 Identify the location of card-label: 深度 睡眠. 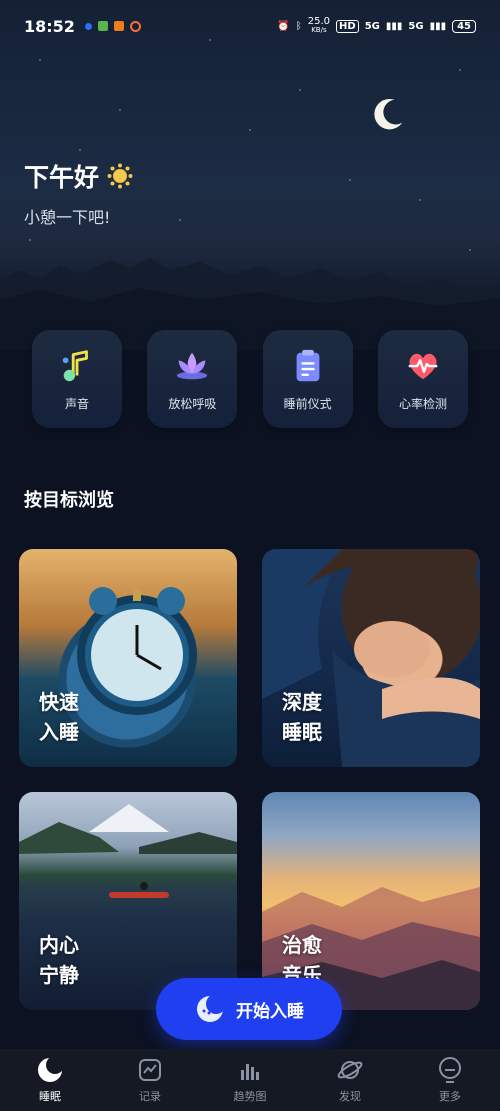
(302, 717).